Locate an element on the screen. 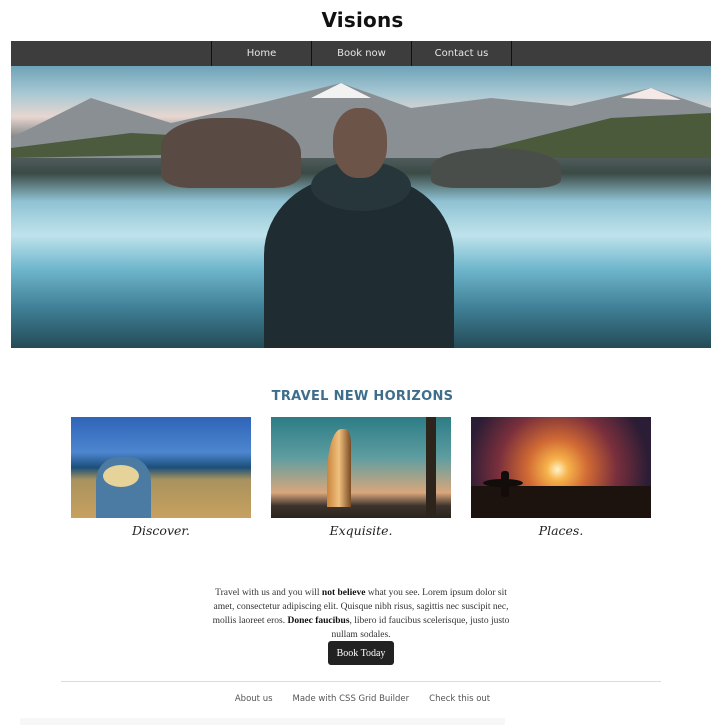 The height and width of the screenshot is (725, 725). bottom-strip is located at coordinates (262, 721).